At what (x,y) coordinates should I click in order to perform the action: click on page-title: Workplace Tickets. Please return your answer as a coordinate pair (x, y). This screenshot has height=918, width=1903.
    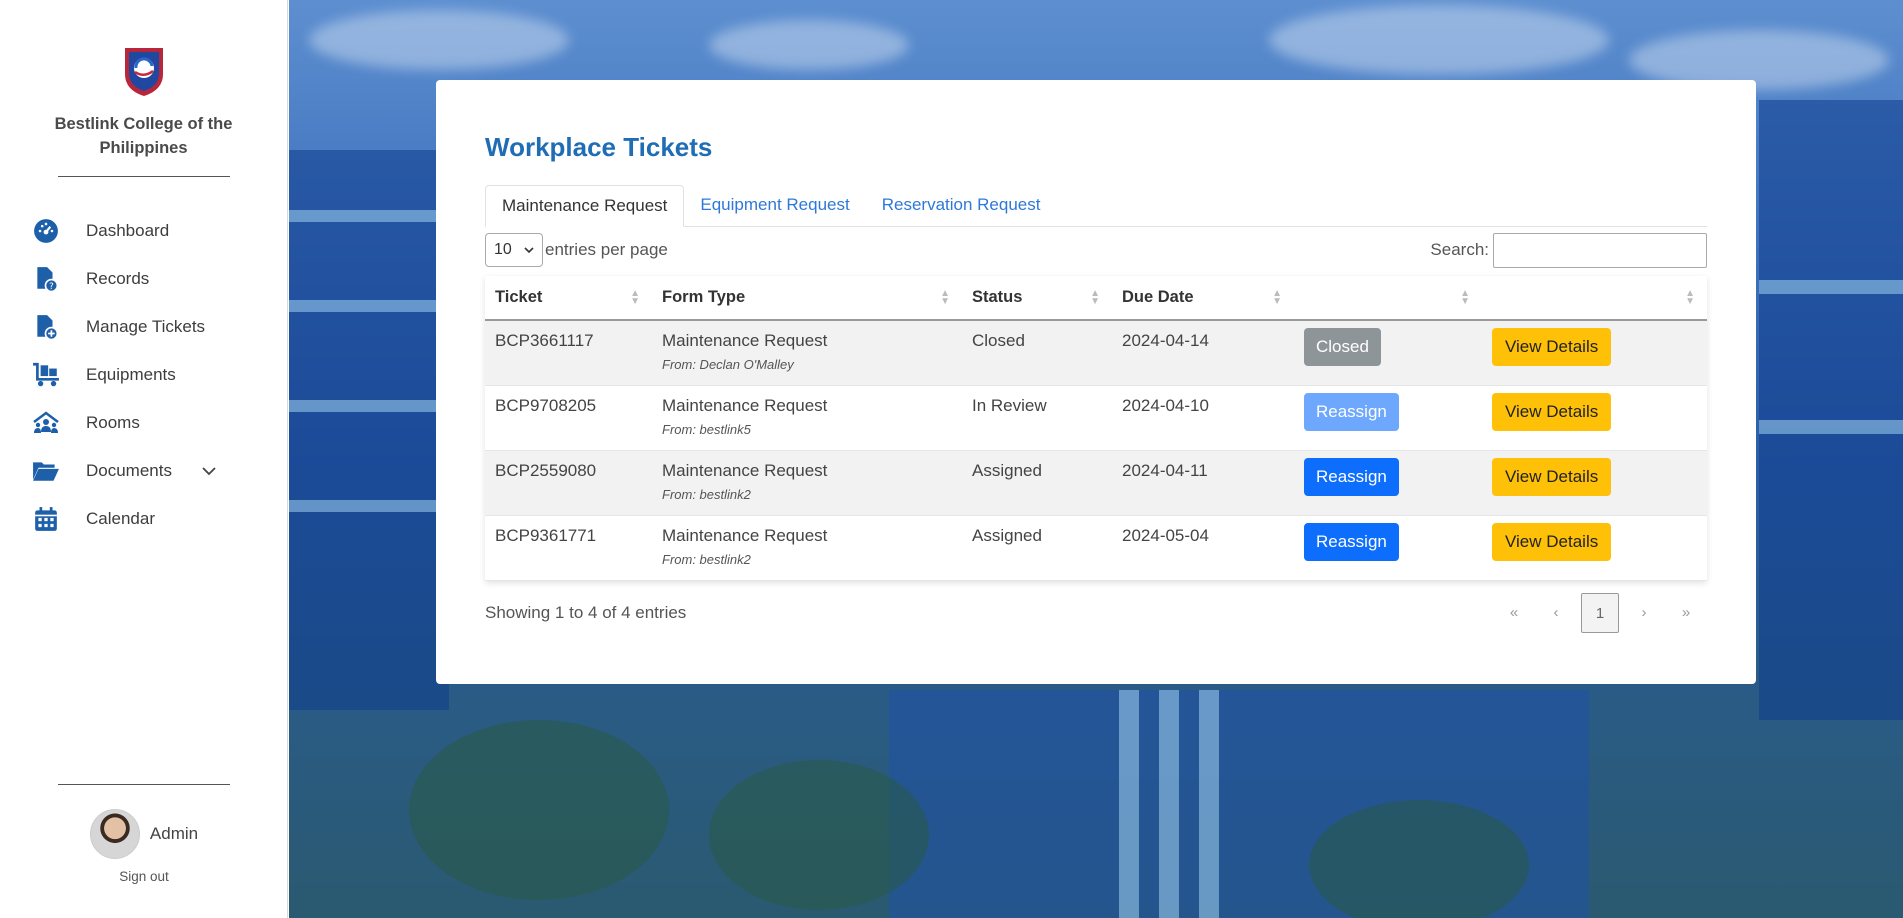
    Looking at the image, I should click on (599, 147).